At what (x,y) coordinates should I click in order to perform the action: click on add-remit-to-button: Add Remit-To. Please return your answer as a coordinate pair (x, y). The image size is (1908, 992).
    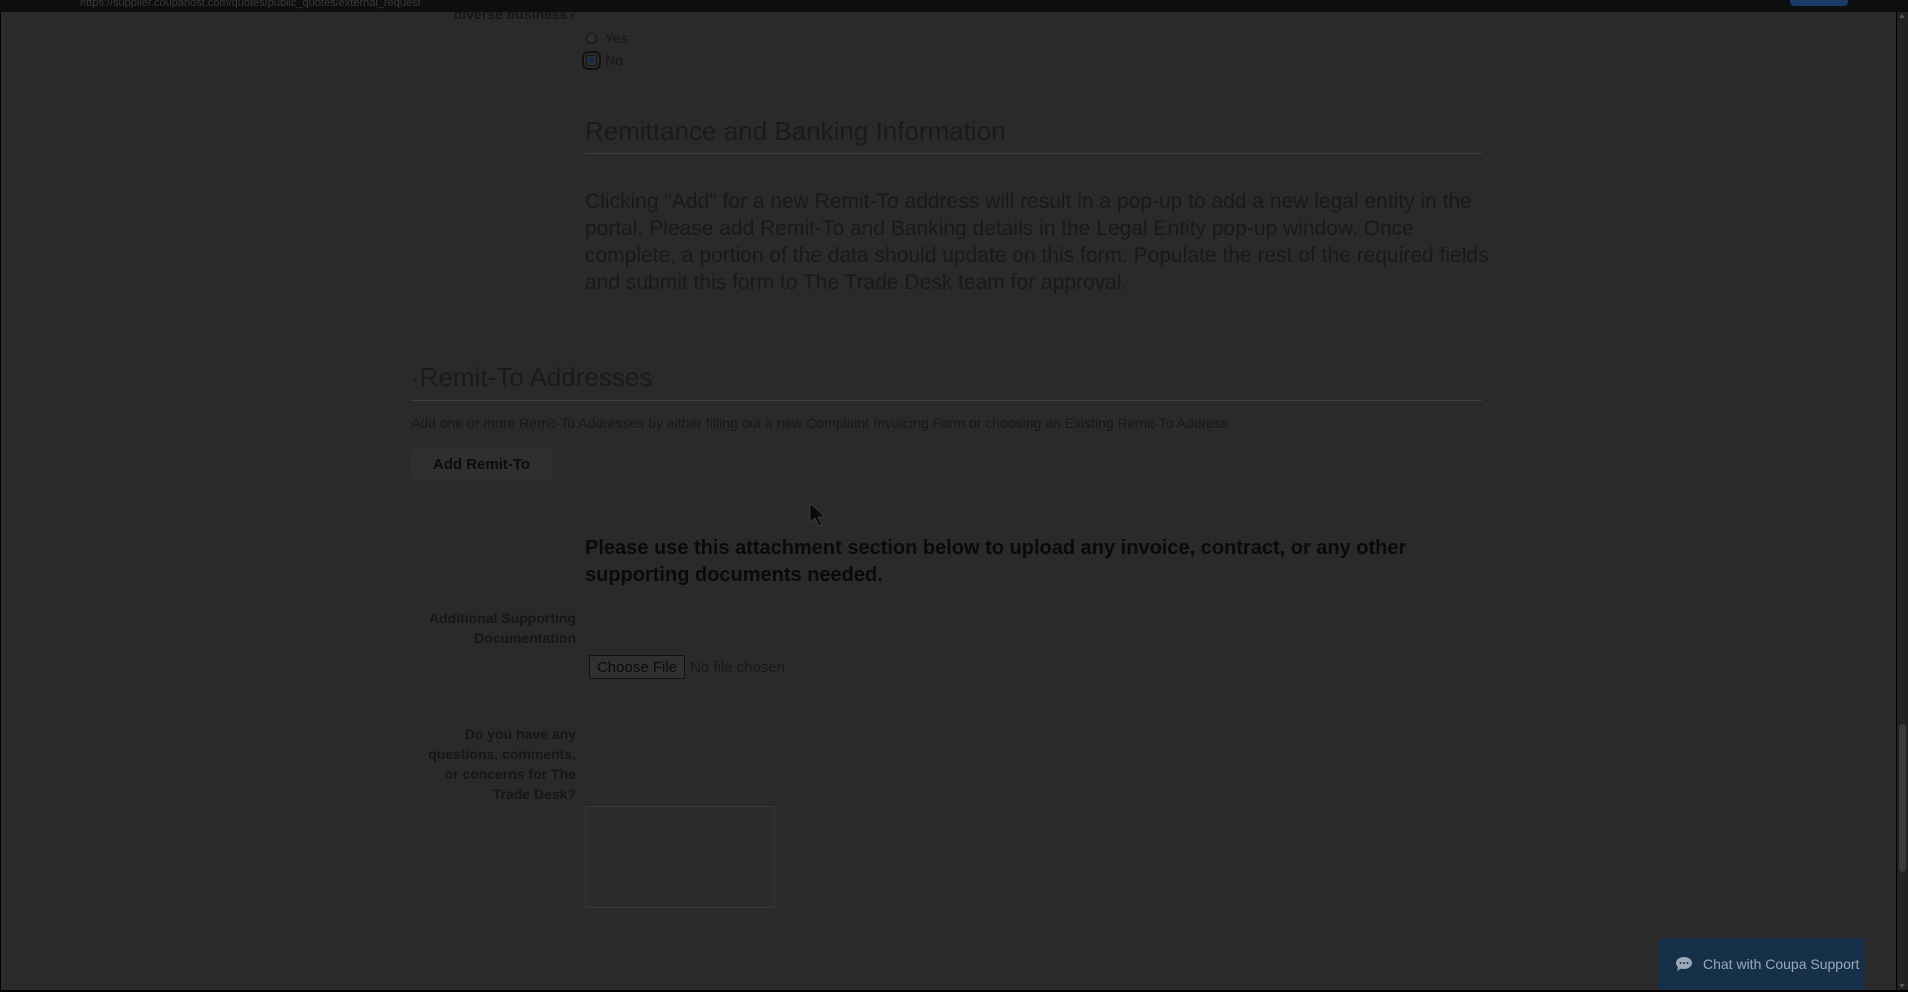
    Looking at the image, I should click on (481, 464).